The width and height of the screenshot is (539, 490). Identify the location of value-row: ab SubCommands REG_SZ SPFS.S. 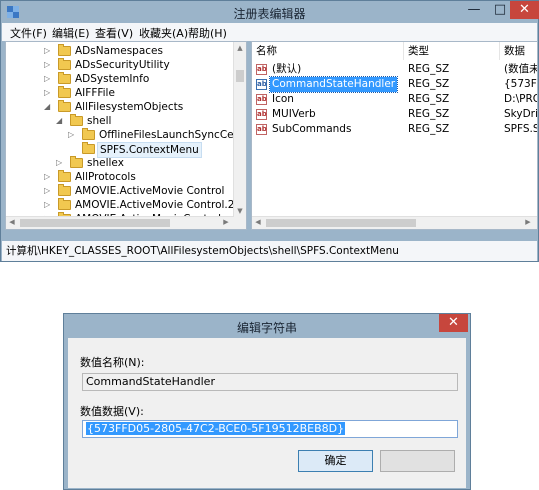
(394, 129).